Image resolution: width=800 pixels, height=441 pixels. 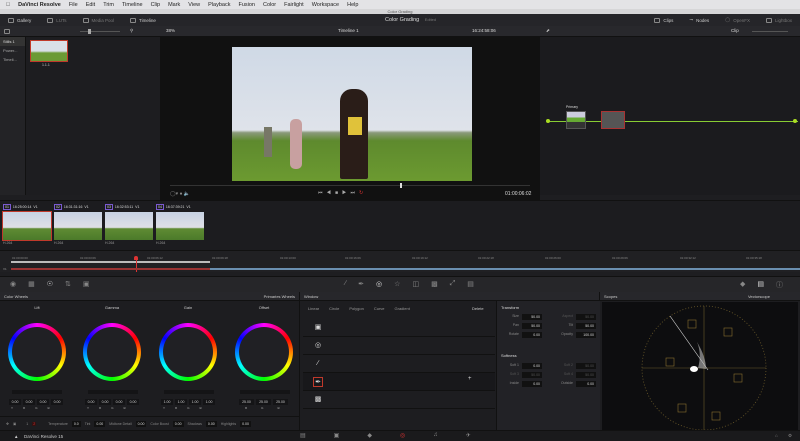 What do you see at coordinates (78, 224) in the screenshot?
I see `clip-thumbnail: 02 16:31:31:16 V1 H.264` at bounding box center [78, 224].